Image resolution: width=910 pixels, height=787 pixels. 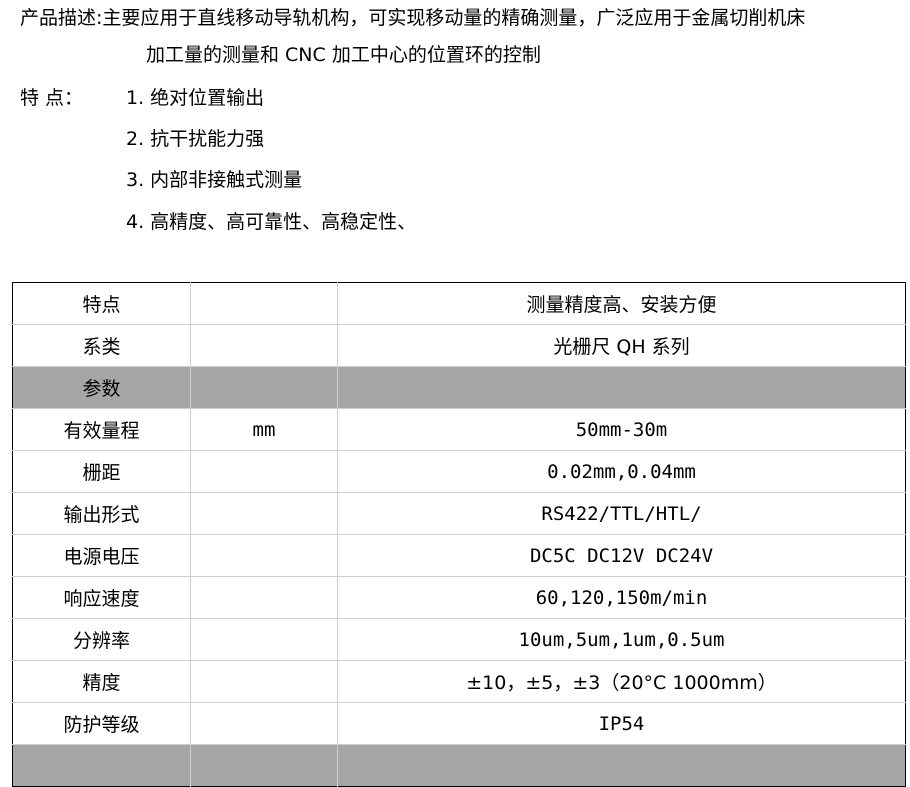 What do you see at coordinates (264, 429) in the screenshot?
I see `spec-unit: mm` at bounding box center [264, 429].